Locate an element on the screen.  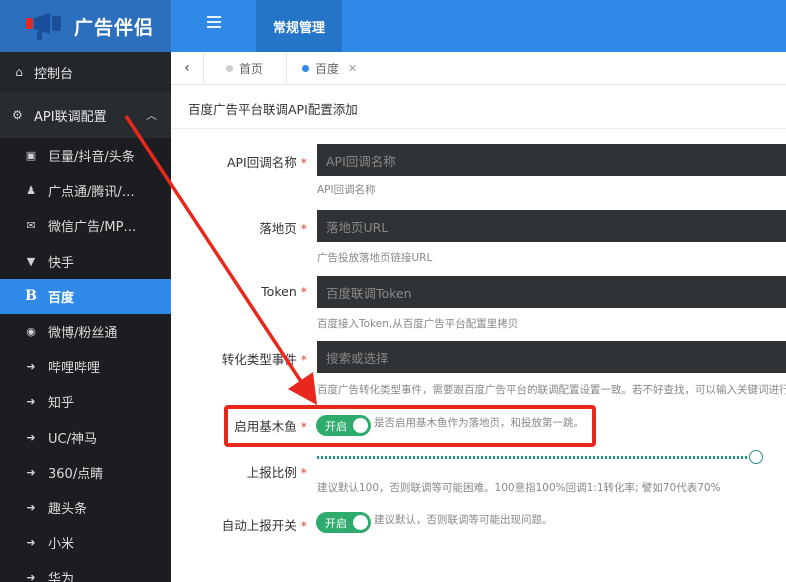
toggle-knob is located at coordinates (360, 522).